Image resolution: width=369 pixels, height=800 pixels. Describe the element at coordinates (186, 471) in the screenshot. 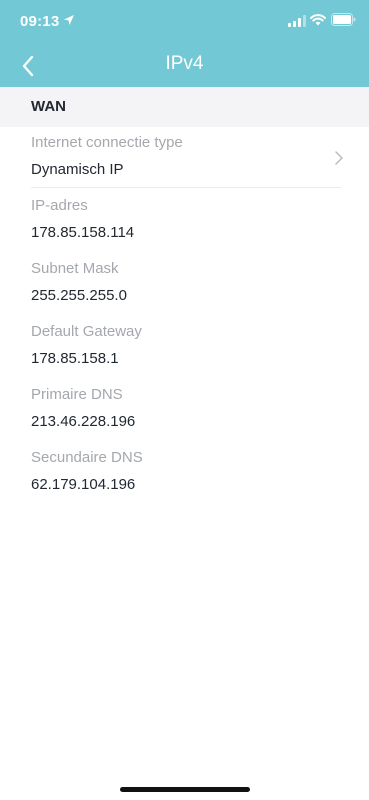

I see `secondary-dns-row: Secundaire DNS 62.179.104.196` at that location.